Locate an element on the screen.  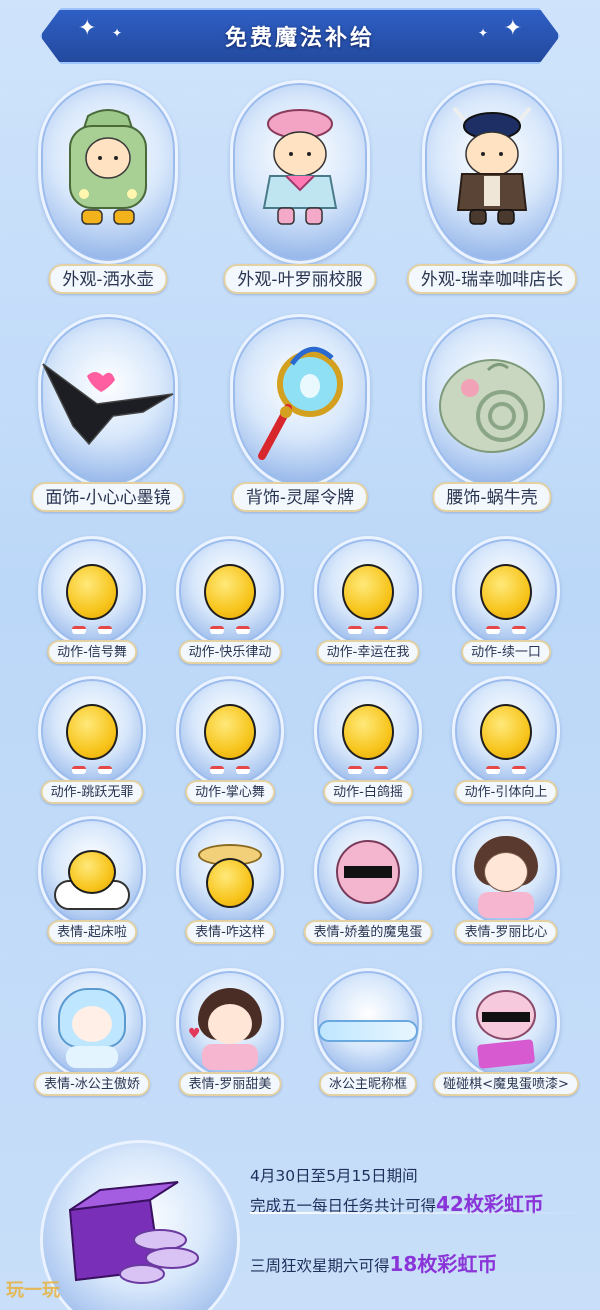
item-card: 动作-快乐律动 is located at coordinates (230, 603).